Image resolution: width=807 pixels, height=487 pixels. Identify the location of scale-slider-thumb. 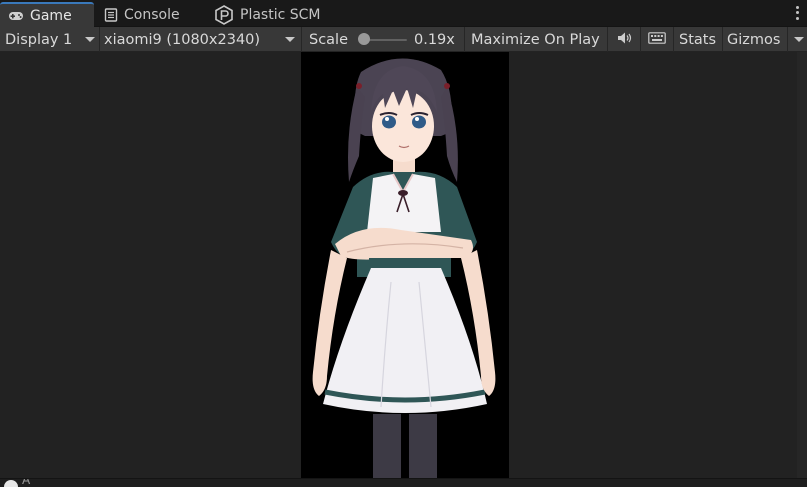
(364, 39).